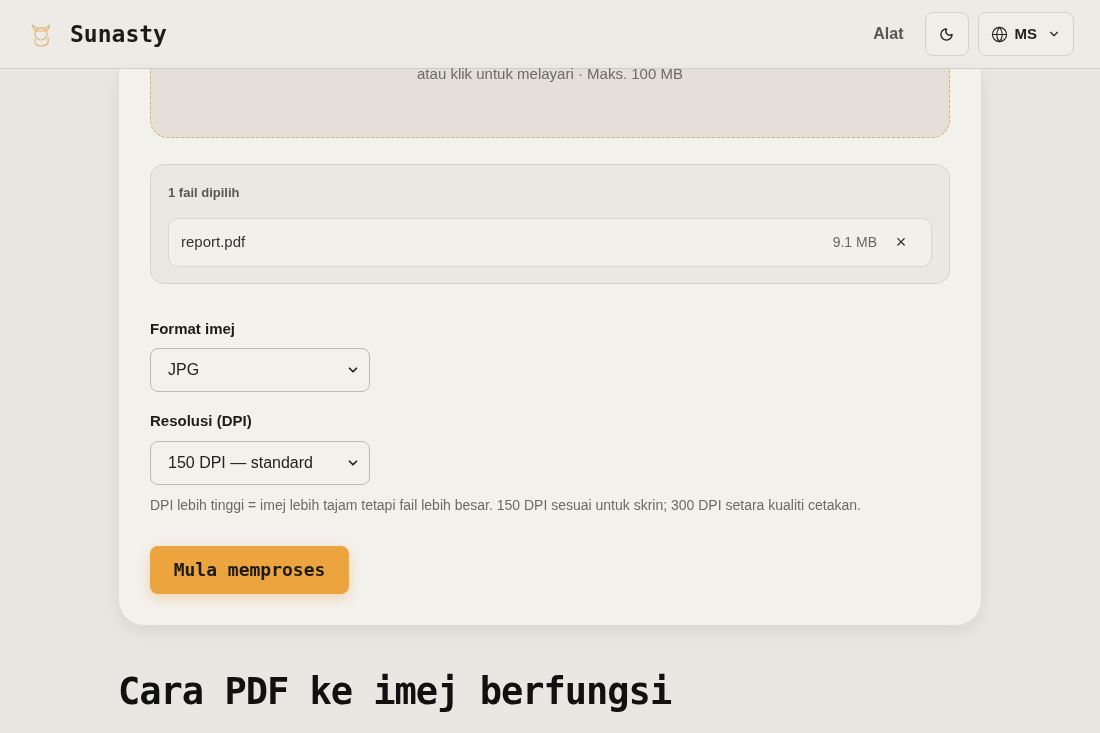  Describe the element at coordinates (1025, 34) in the screenshot. I see `language-button: MS` at that location.